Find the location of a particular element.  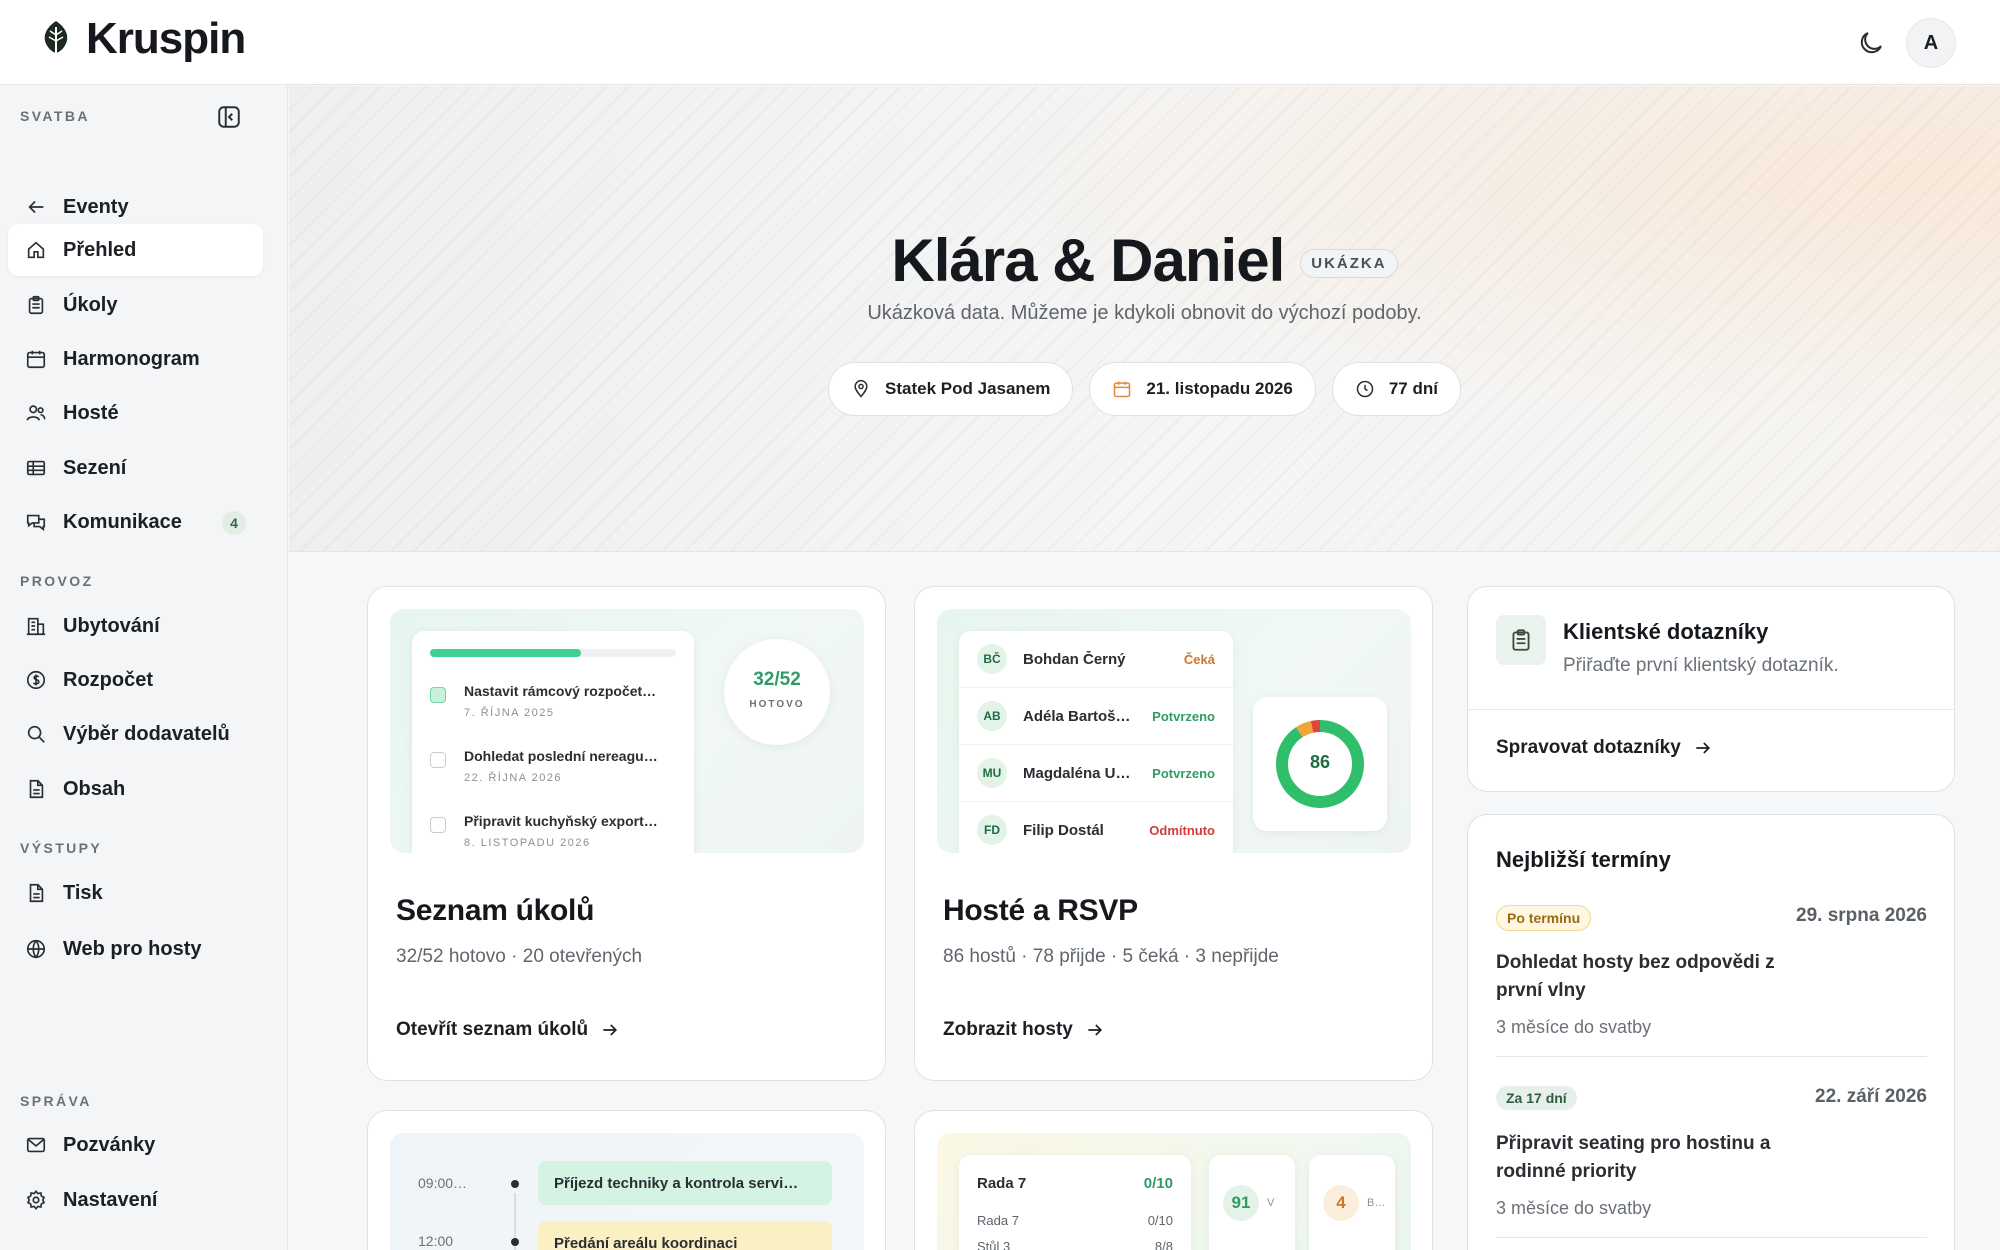

envelope-icon is located at coordinates (36, 1145).